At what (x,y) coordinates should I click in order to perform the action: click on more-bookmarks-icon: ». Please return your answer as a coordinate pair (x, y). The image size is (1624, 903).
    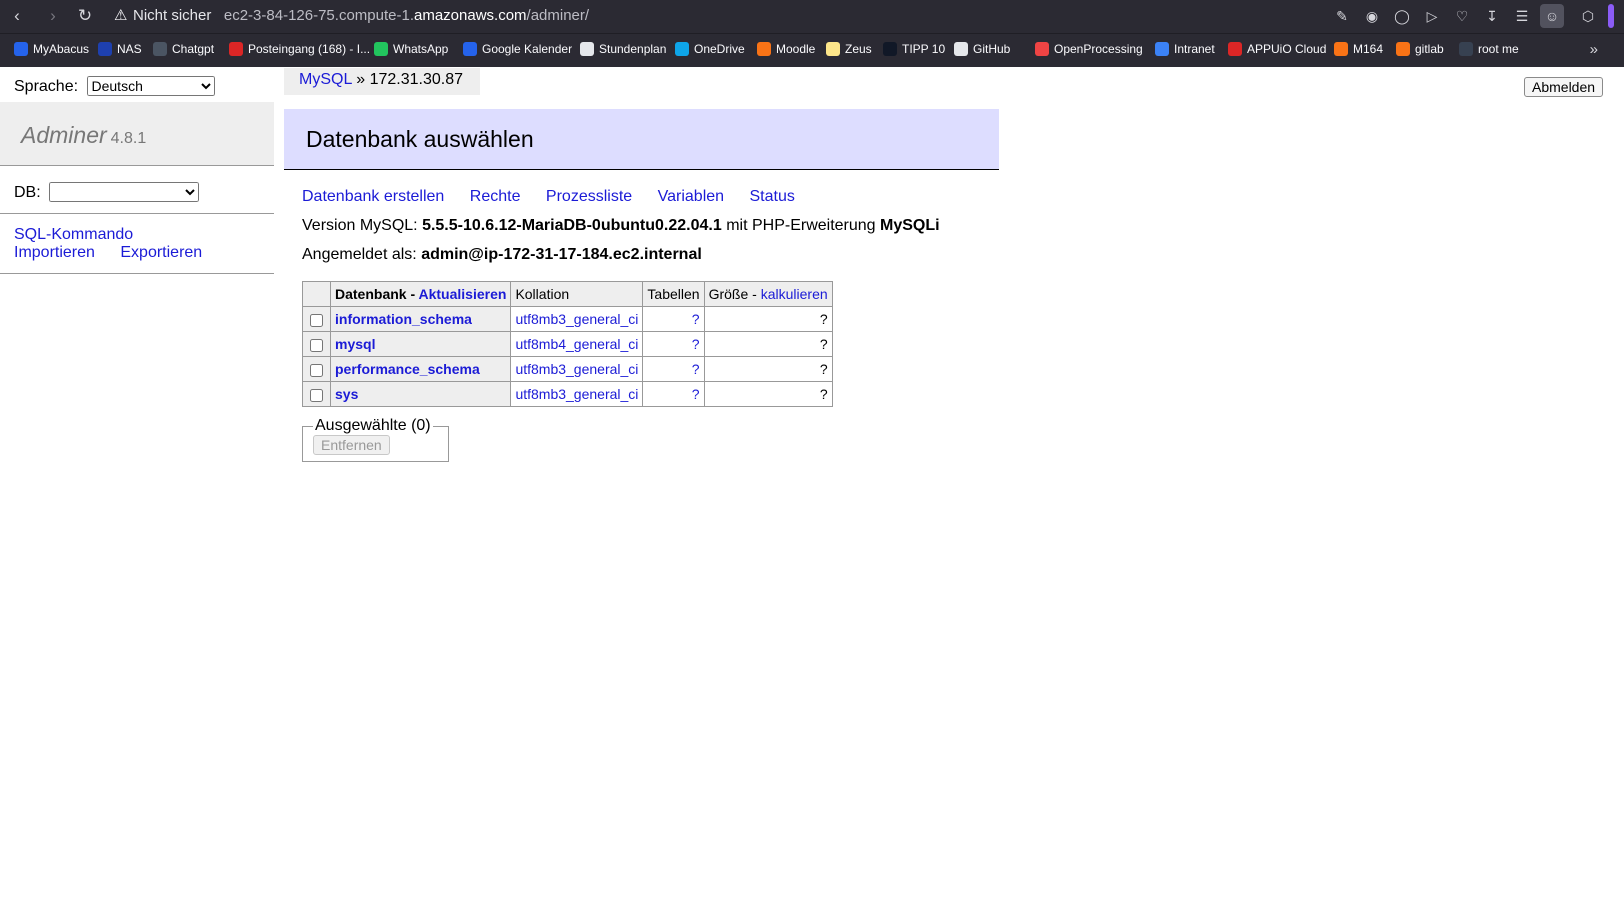
    Looking at the image, I should click on (1594, 49).